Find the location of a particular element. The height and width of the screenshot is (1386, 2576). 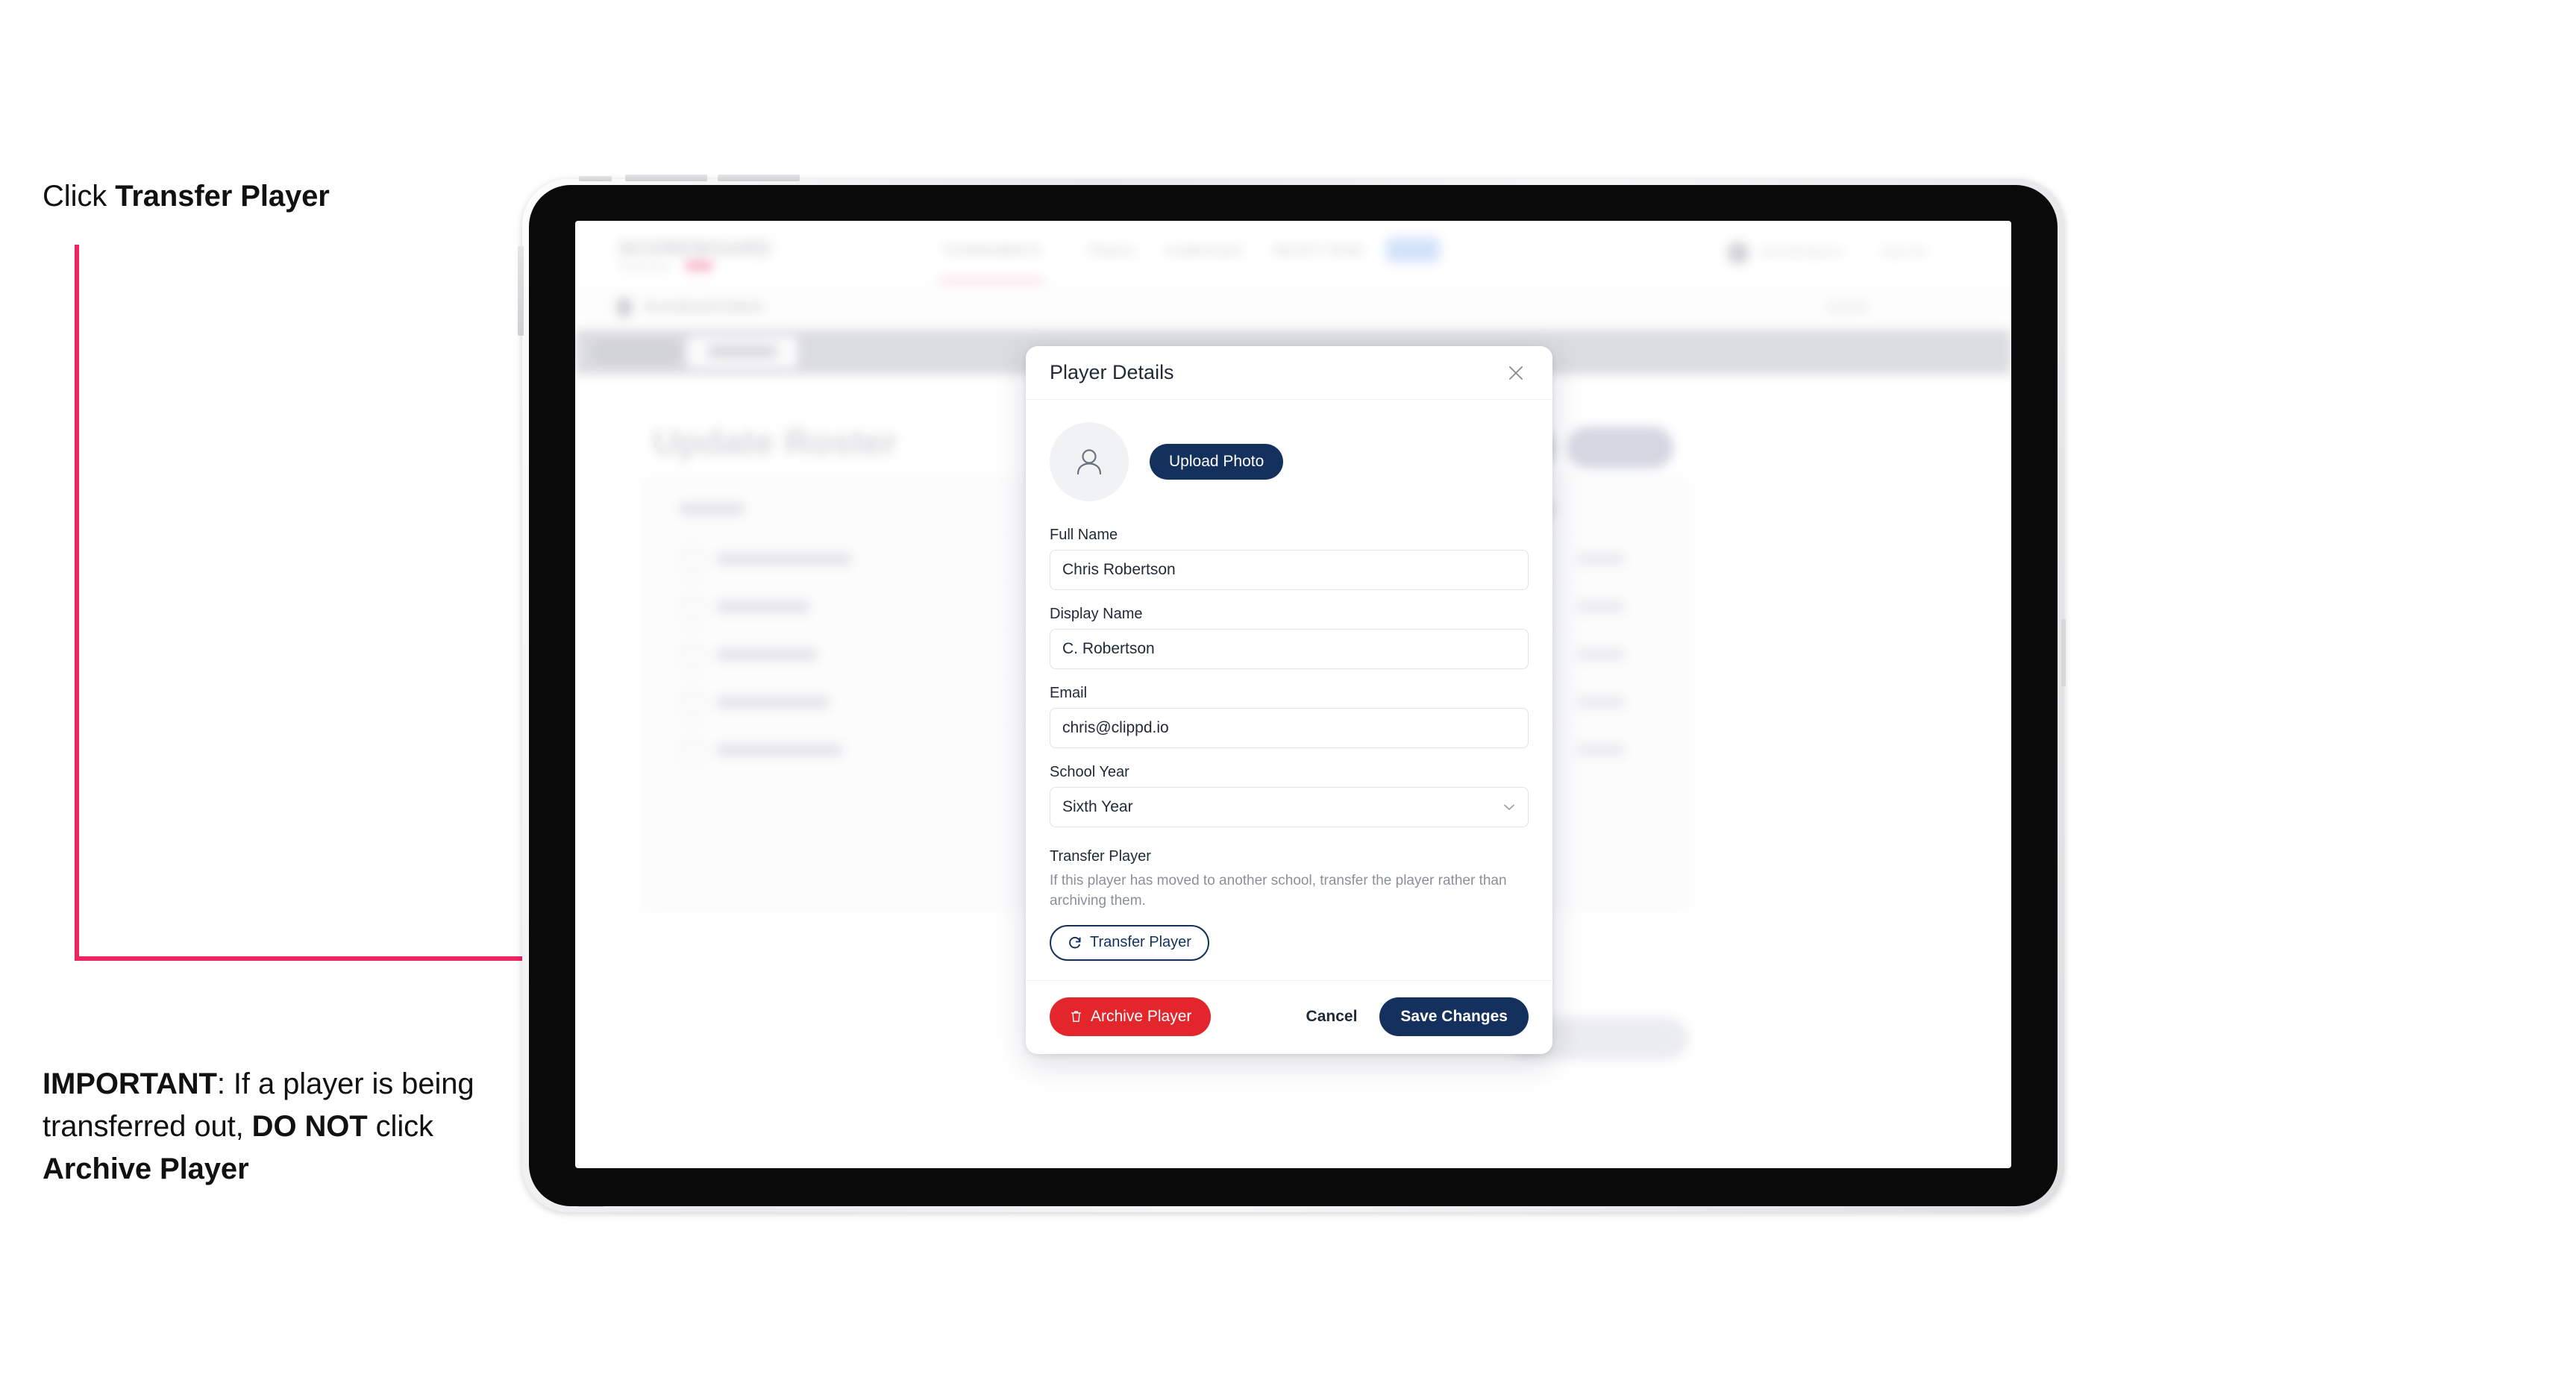

tablet-power-button is located at coordinates (521, 291).